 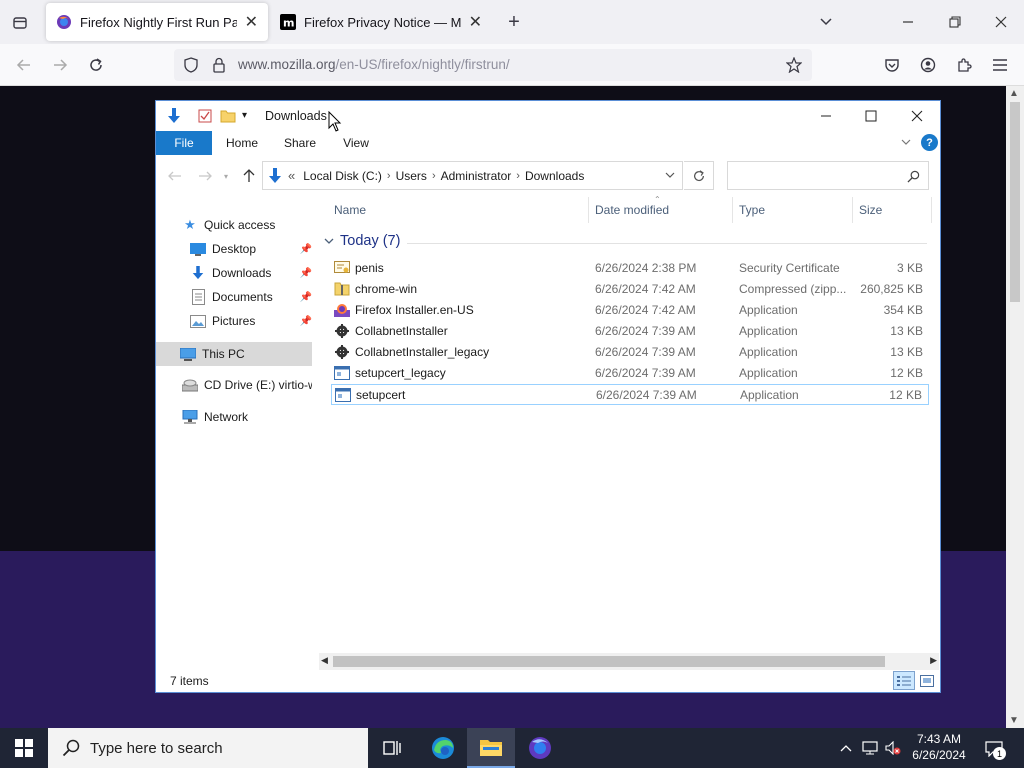 I want to click on nav-network: Network, so click(x=247, y=417).